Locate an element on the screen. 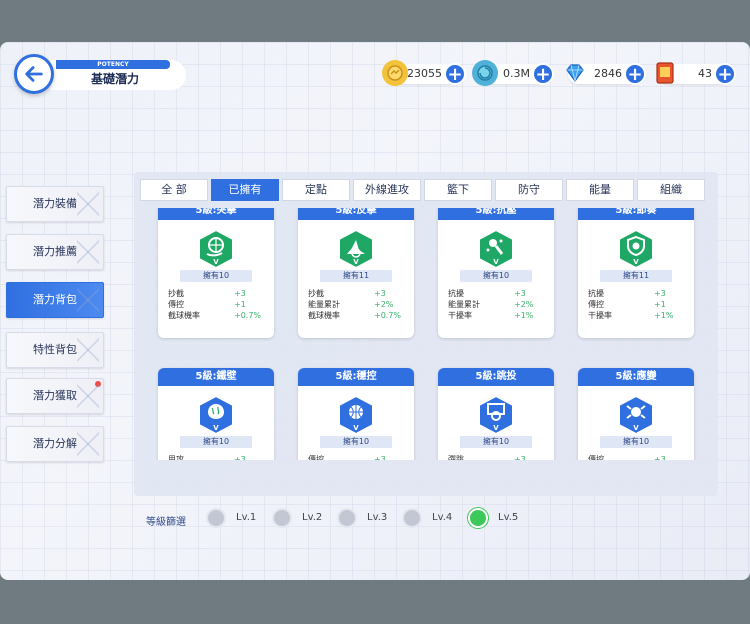 This screenshot has height=624, width=750. stat-delta: +0.7% is located at coordinates (248, 315).